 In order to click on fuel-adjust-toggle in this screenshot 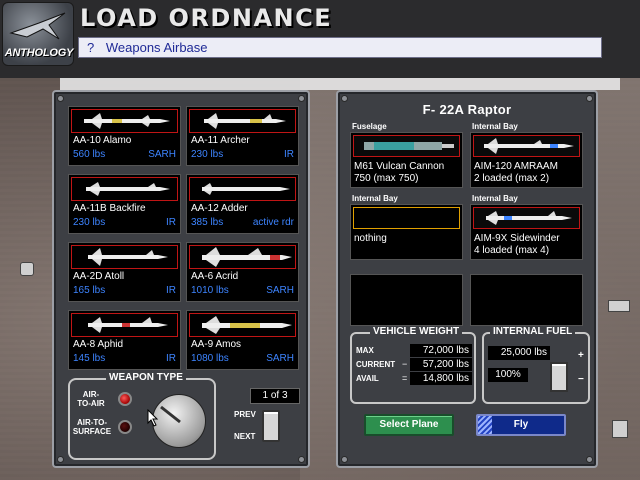, I will do `click(559, 377)`.